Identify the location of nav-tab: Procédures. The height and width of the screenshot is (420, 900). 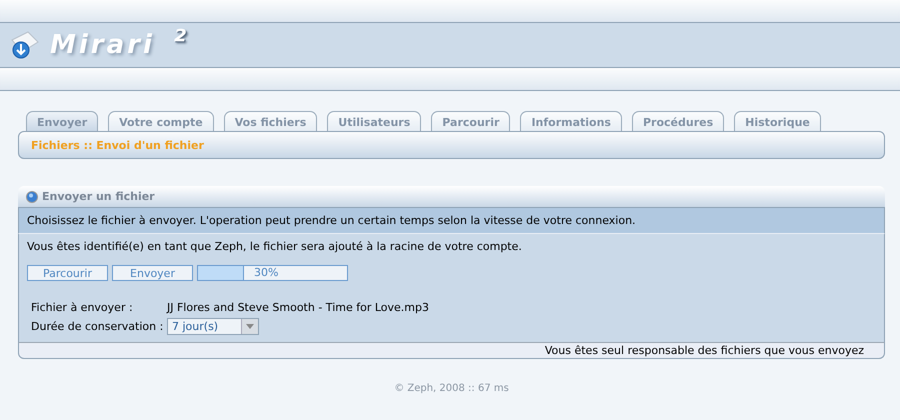
(678, 121).